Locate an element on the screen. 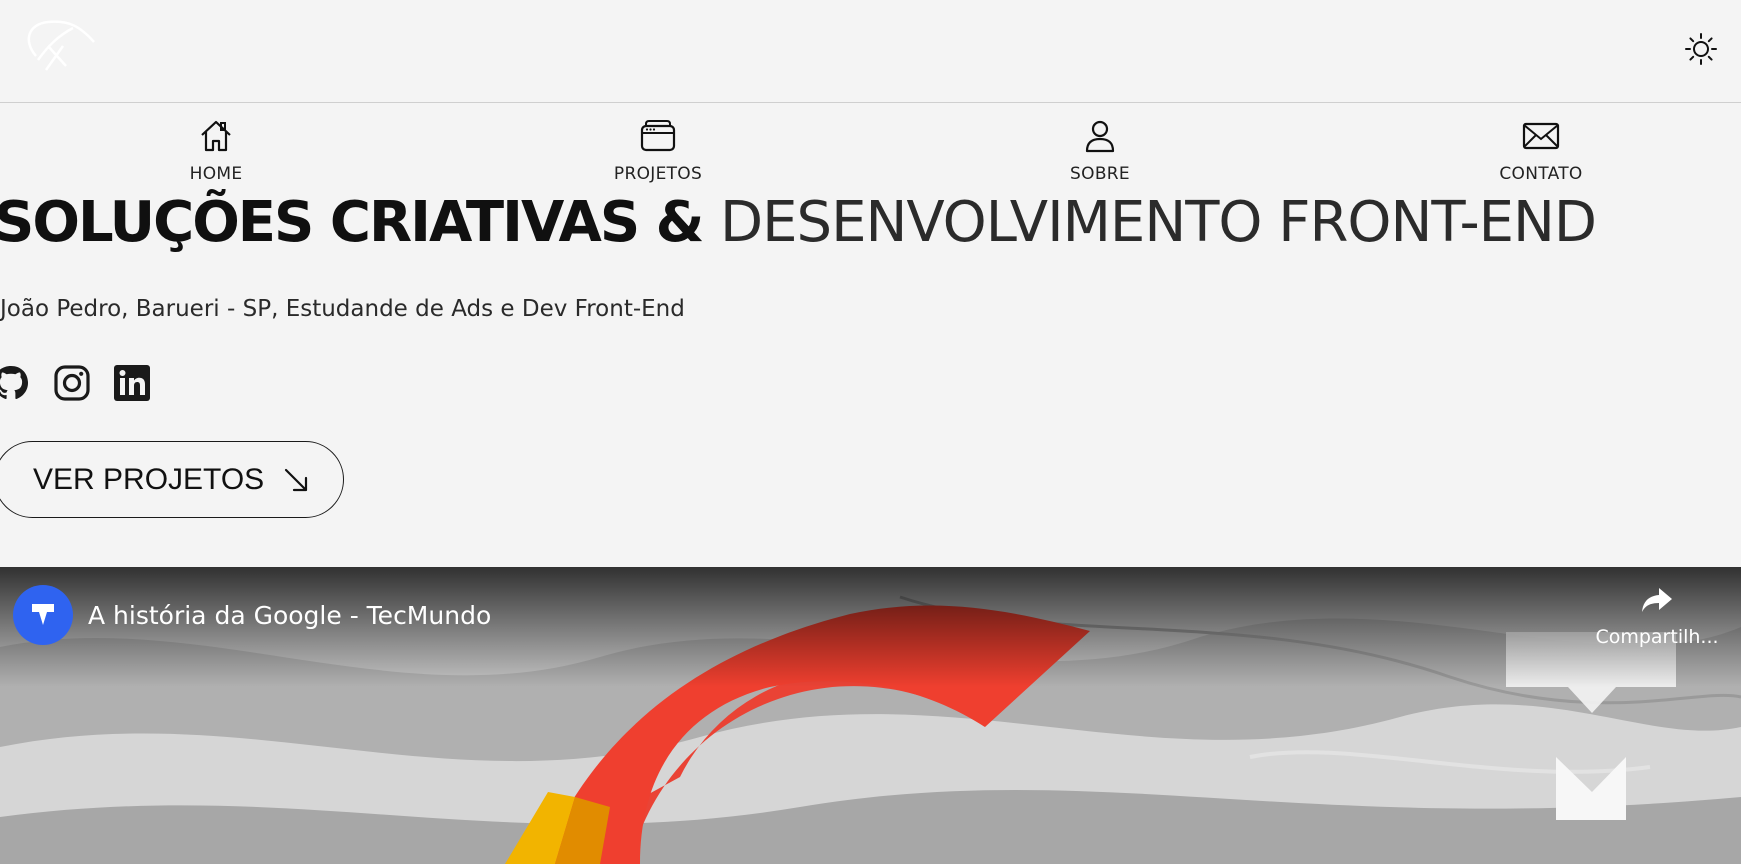  nav-label-sobre: SOBRE is located at coordinates (1100, 174).